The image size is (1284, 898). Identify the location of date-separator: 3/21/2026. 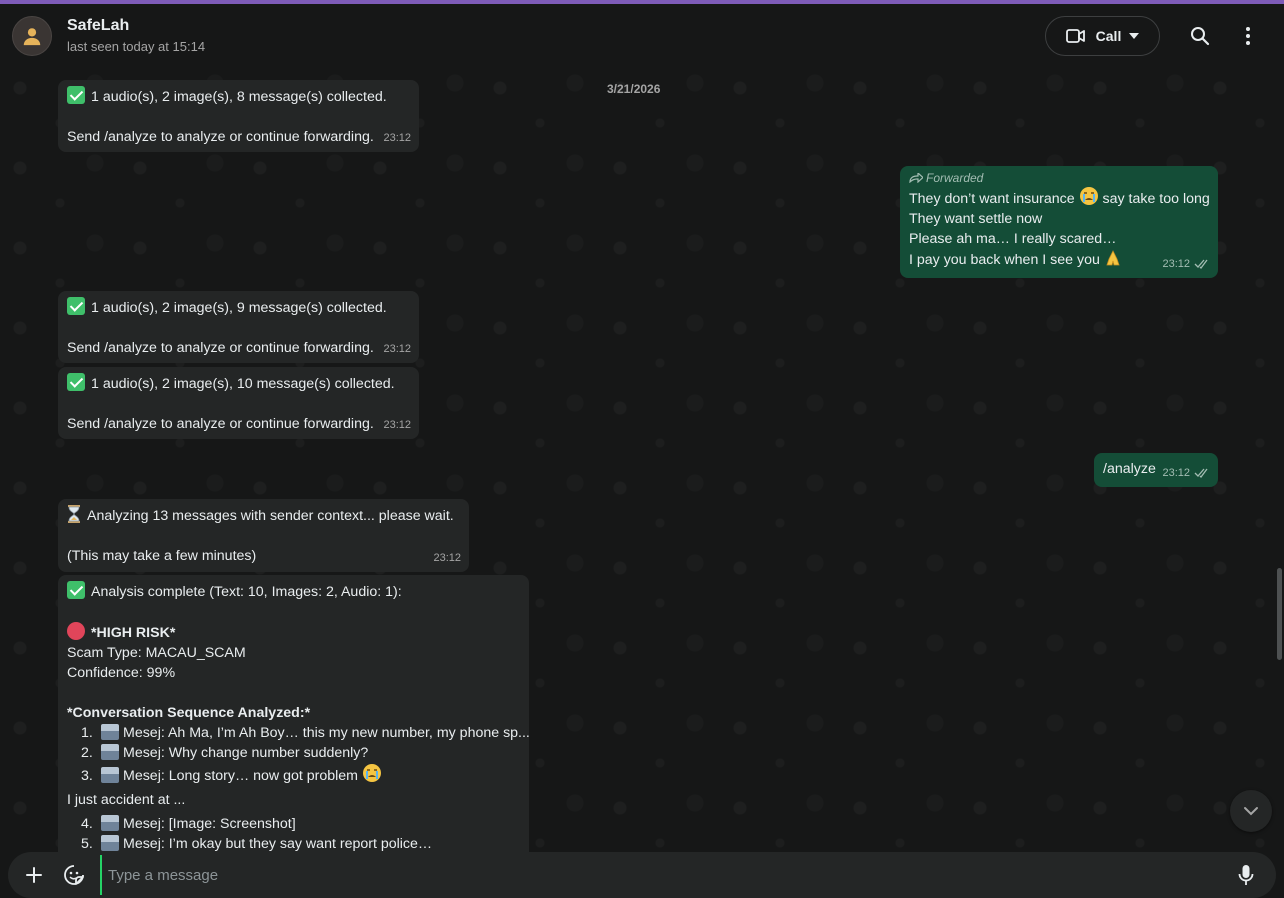
(634, 89).